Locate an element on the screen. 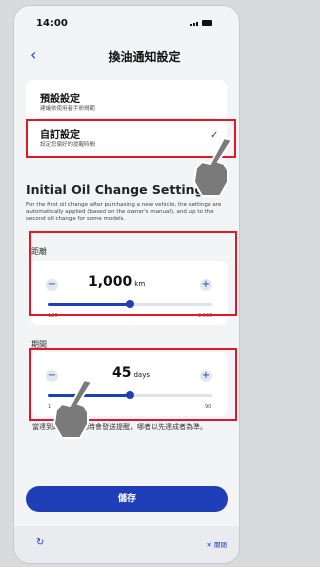 Image resolution: width=320 pixels, height=567 pixels. page-title: 換油通知設定 is located at coordinates (144, 57).